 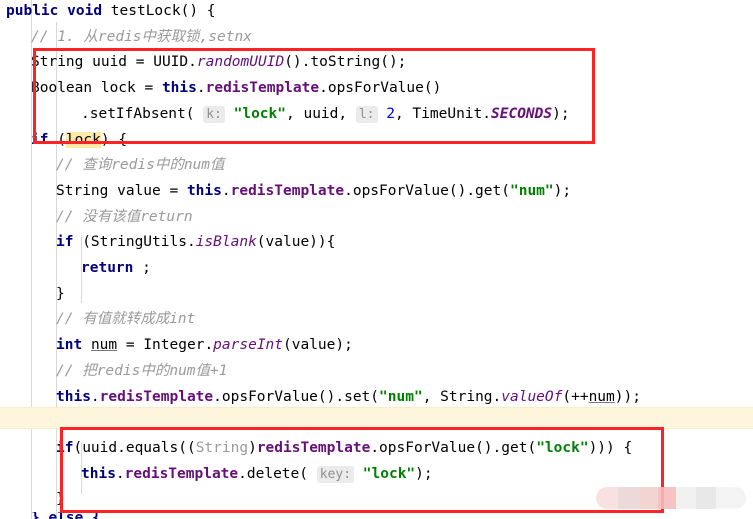 What do you see at coordinates (126, 319) in the screenshot?
I see `code-token-cmt: // 有值就转成成int` at bounding box center [126, 319].